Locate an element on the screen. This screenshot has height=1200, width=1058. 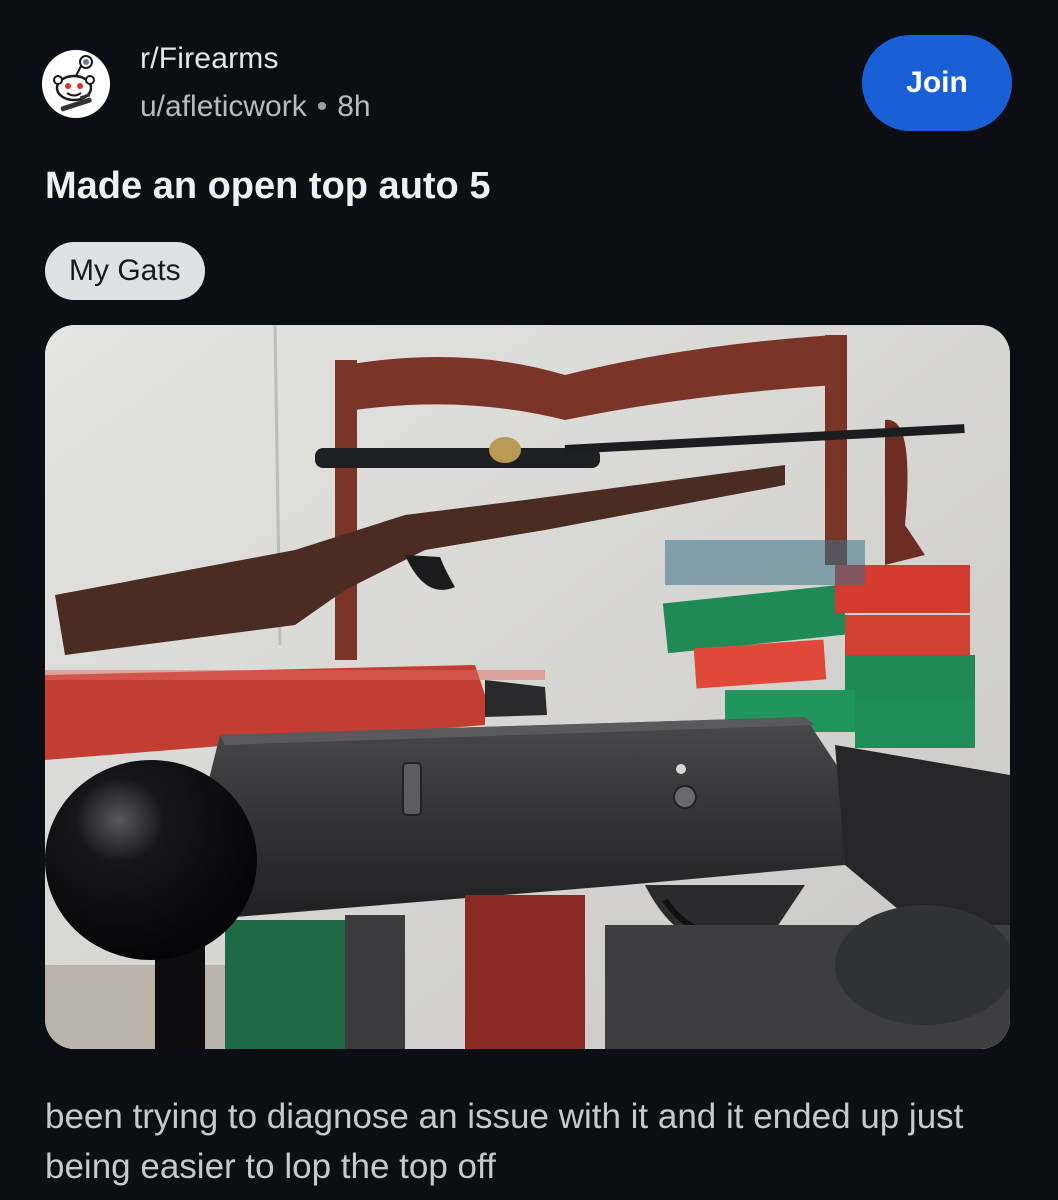
subreddit-avatar is located at coordinates (76, 84).